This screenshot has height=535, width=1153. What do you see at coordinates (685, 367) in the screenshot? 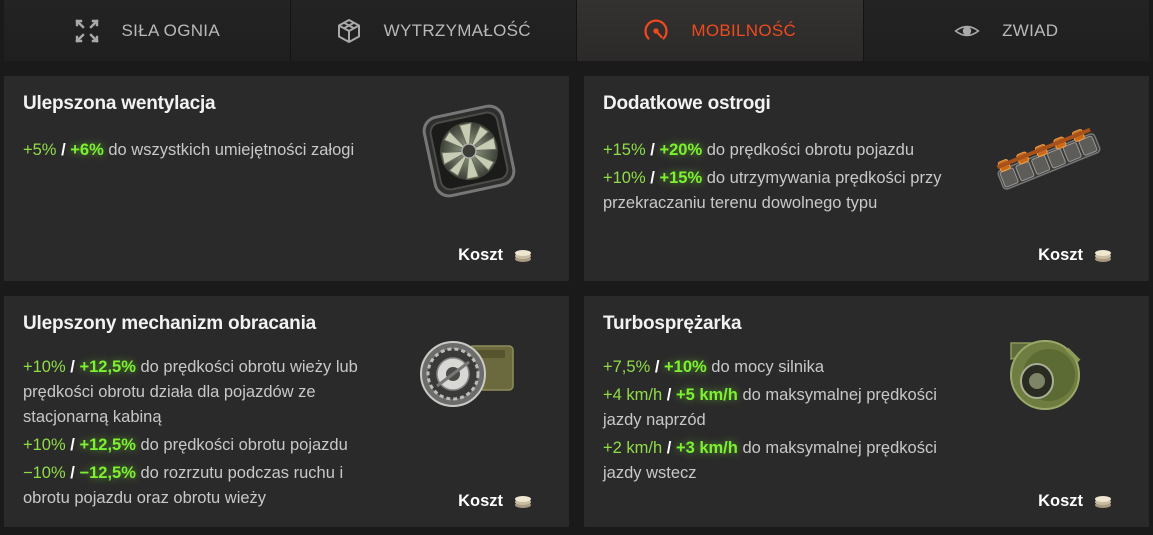
I see `bonus-value: +10%` at bounding box center [685, 367].